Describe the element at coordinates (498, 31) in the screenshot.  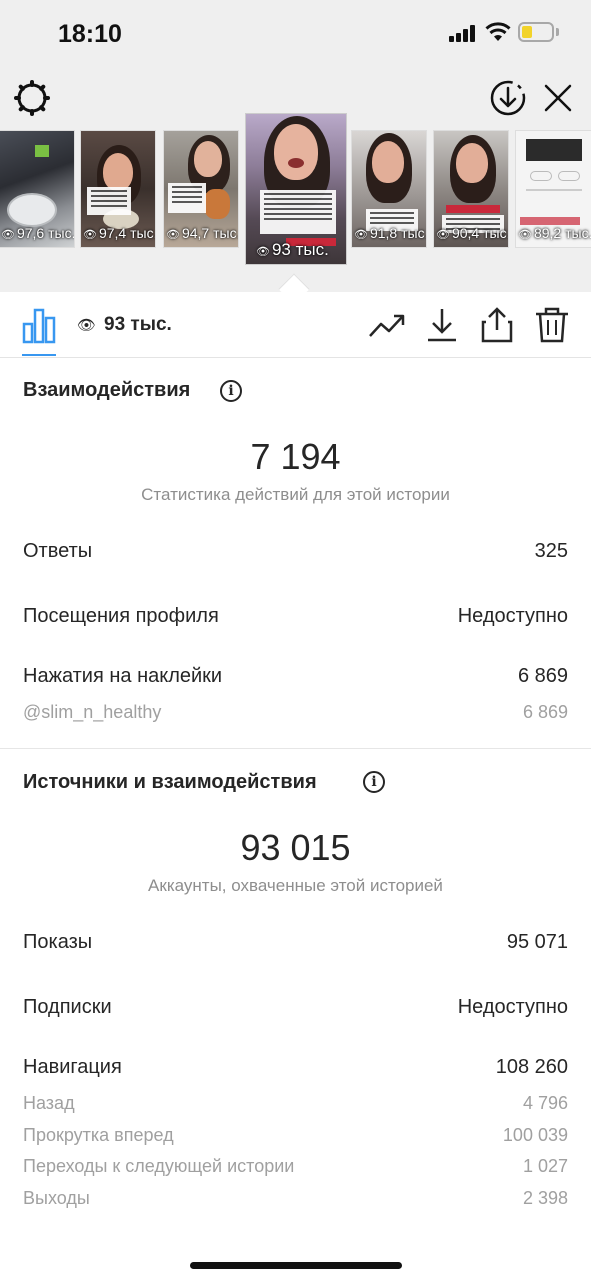
I see `wifi-icon` at that location.